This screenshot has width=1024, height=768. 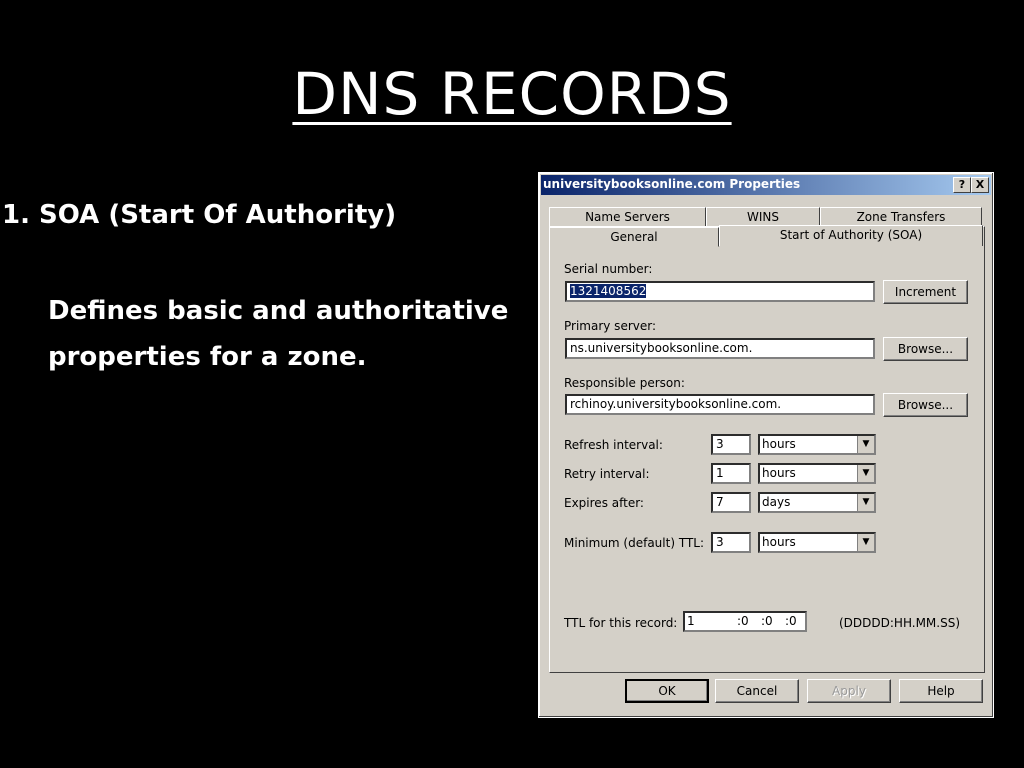 I want to click on responsible-person-label: Responsible person:, so click(x=624, y=383).